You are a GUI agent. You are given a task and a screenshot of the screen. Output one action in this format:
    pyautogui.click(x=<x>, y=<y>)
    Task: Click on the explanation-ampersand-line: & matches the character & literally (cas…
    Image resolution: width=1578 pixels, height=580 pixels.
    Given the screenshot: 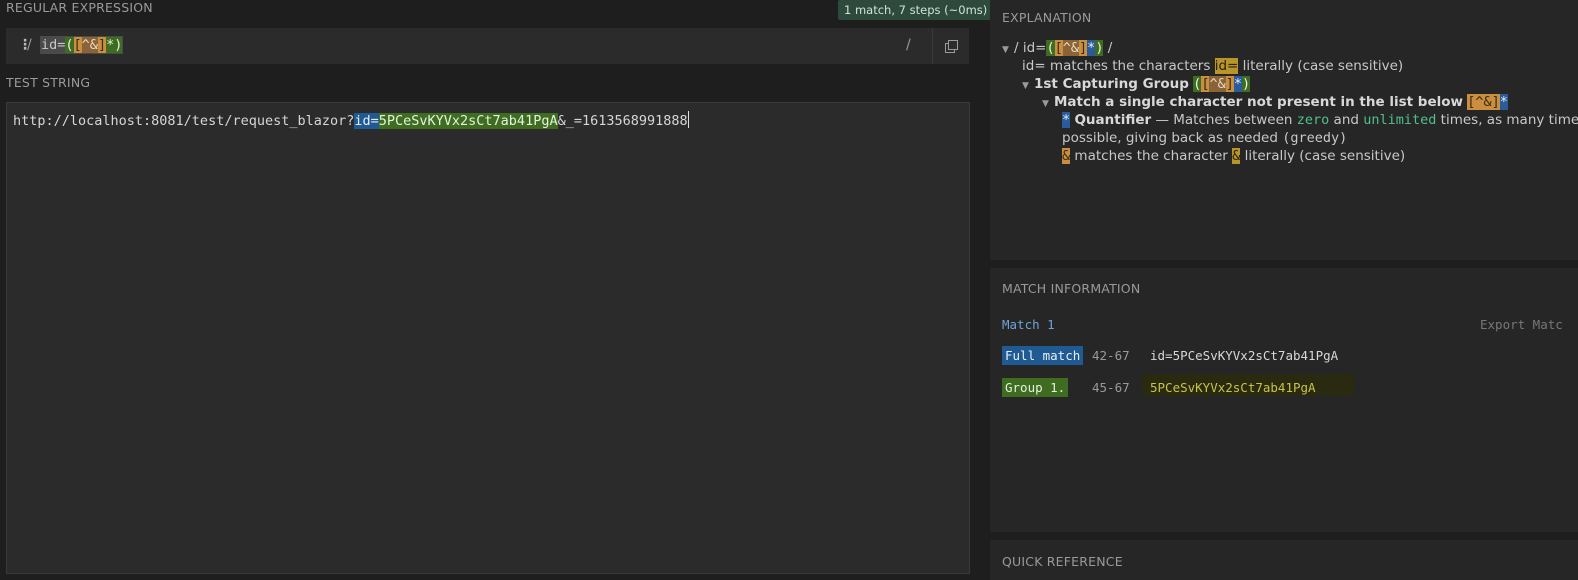 What is the action you would take?
    pyautogui.click(x=1234, y=156)
    